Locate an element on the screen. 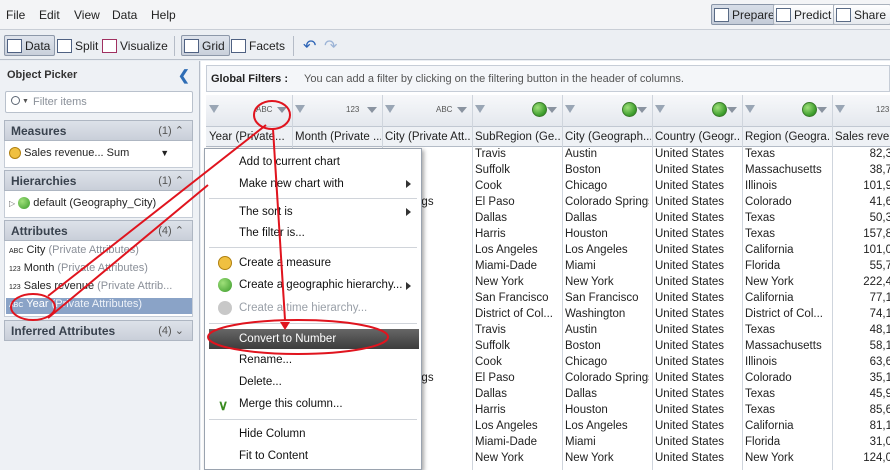 The width and height of the screenshot is (890, 470). table-cell: Miami-Dade is located at coordinates (517, 268).